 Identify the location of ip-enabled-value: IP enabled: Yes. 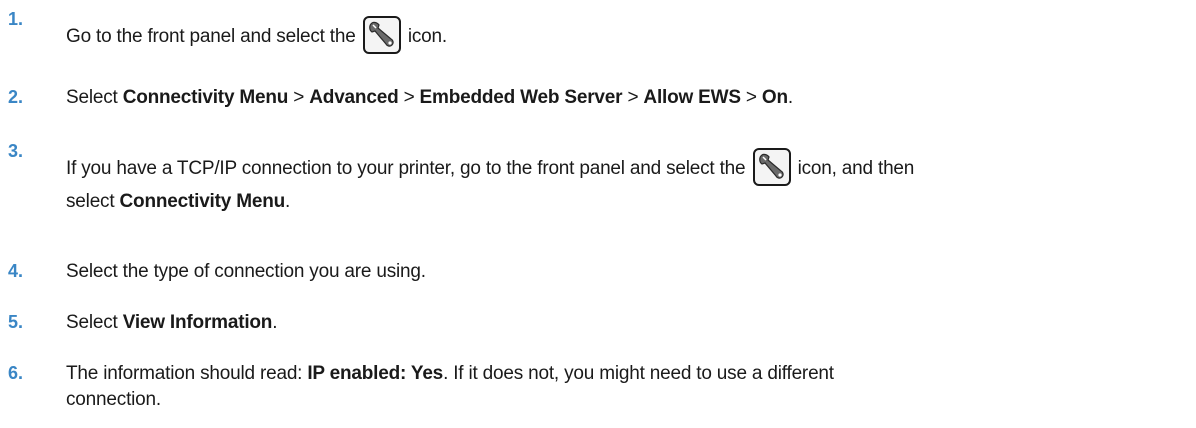
(375, 373).